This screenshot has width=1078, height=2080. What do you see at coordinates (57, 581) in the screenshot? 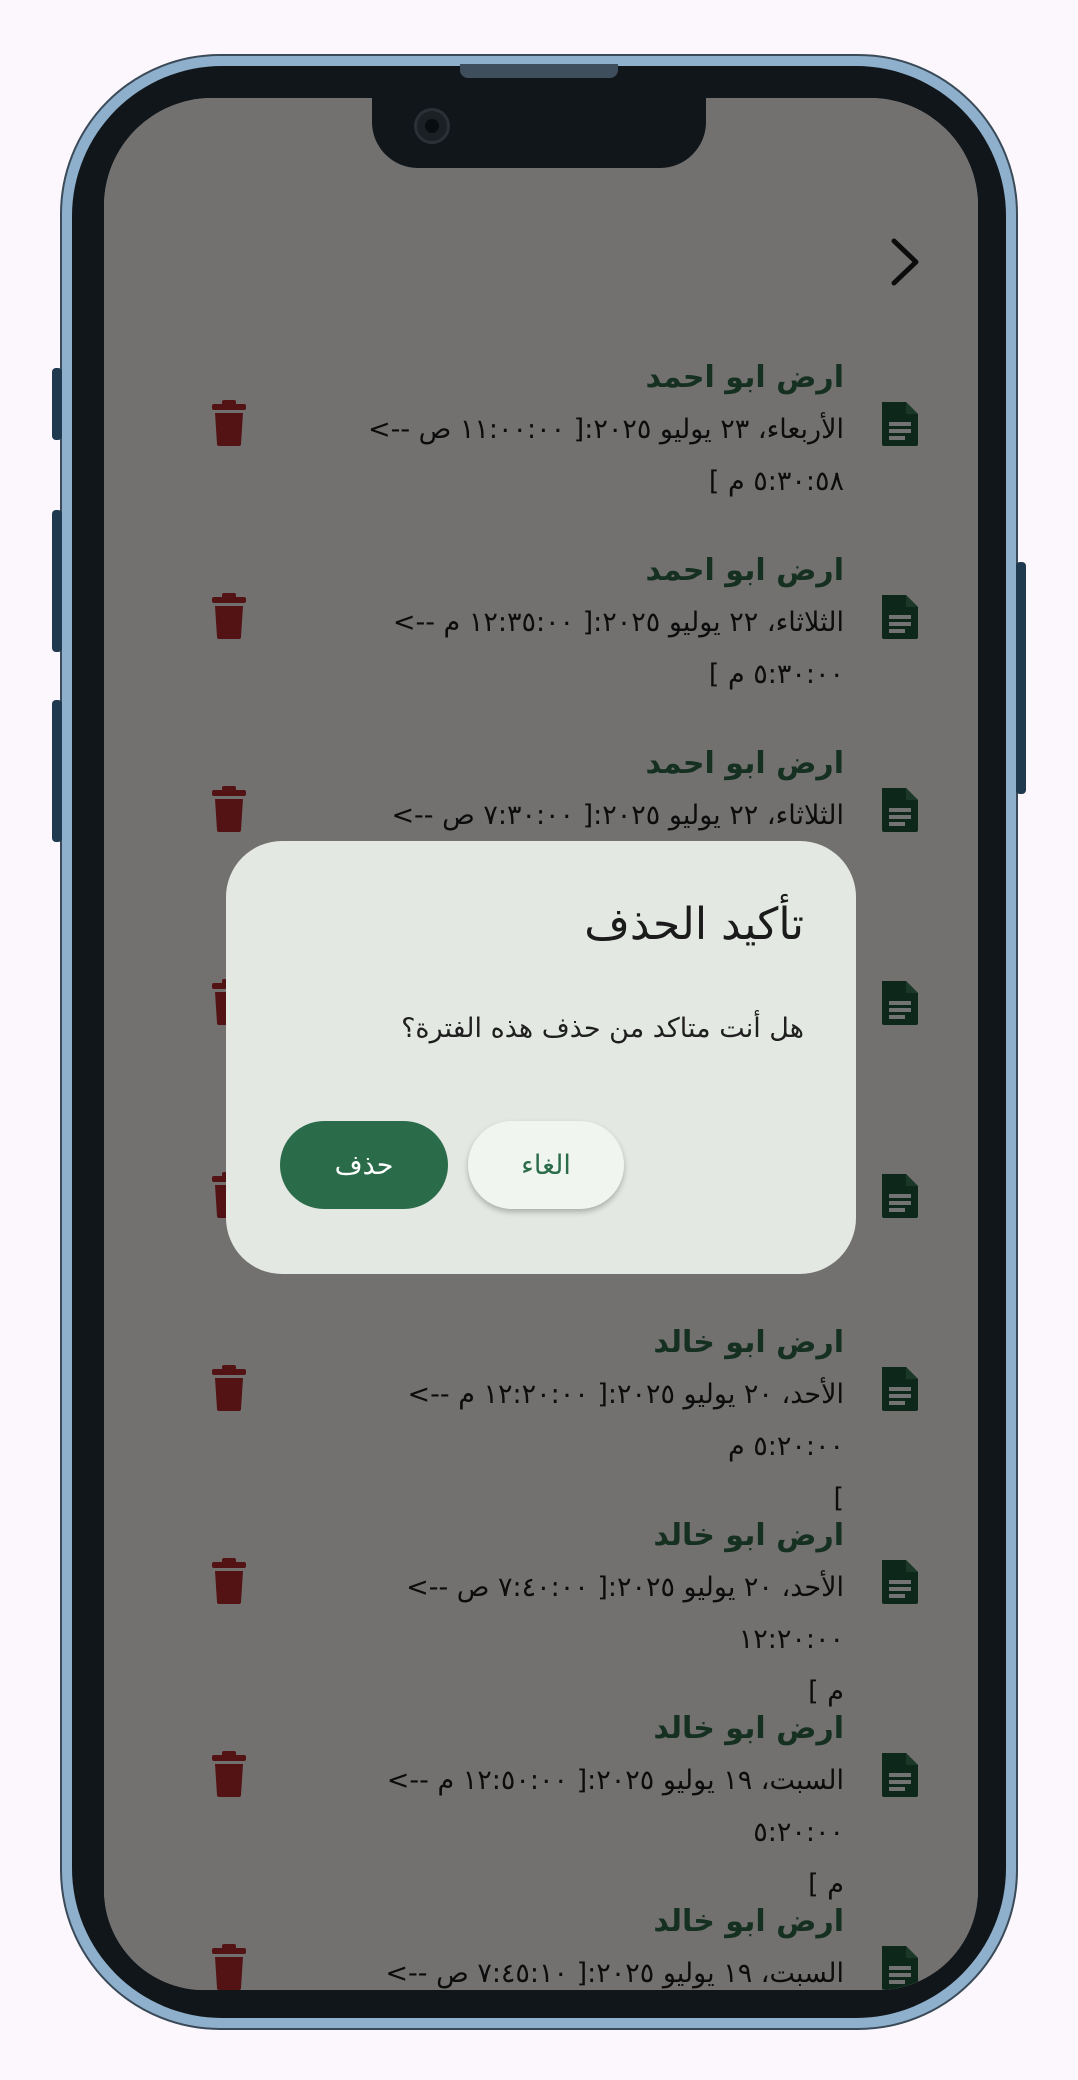
I see `volume-up-button` at bounding box center [57, 581].